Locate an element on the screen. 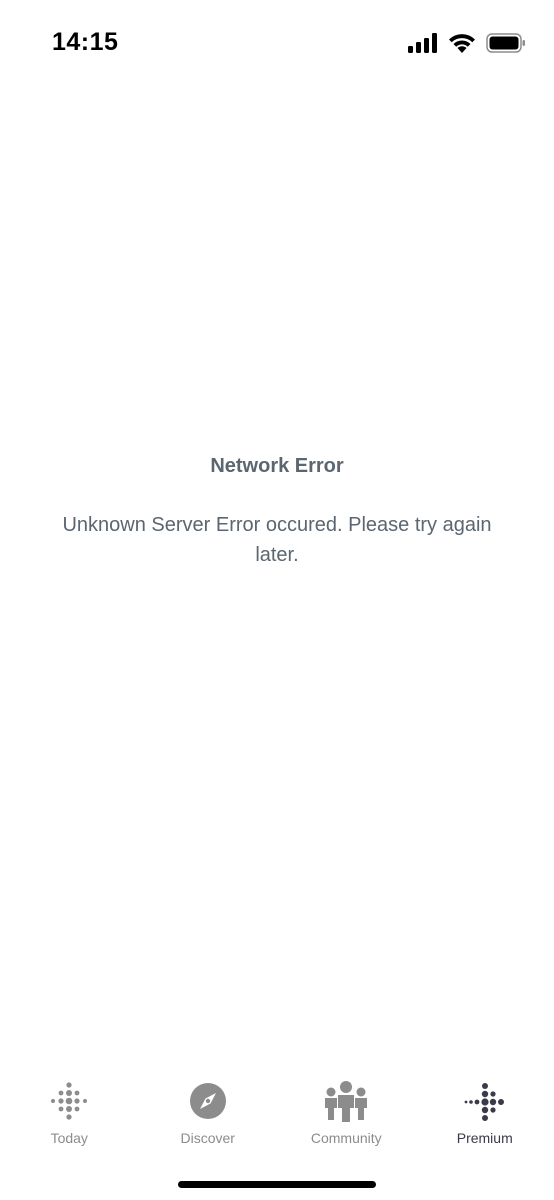 Image resolution: width=554 pixels, height=1200 pixels. tab-bar: Today Discover Community Premium is located at coordinates (277, 1118).